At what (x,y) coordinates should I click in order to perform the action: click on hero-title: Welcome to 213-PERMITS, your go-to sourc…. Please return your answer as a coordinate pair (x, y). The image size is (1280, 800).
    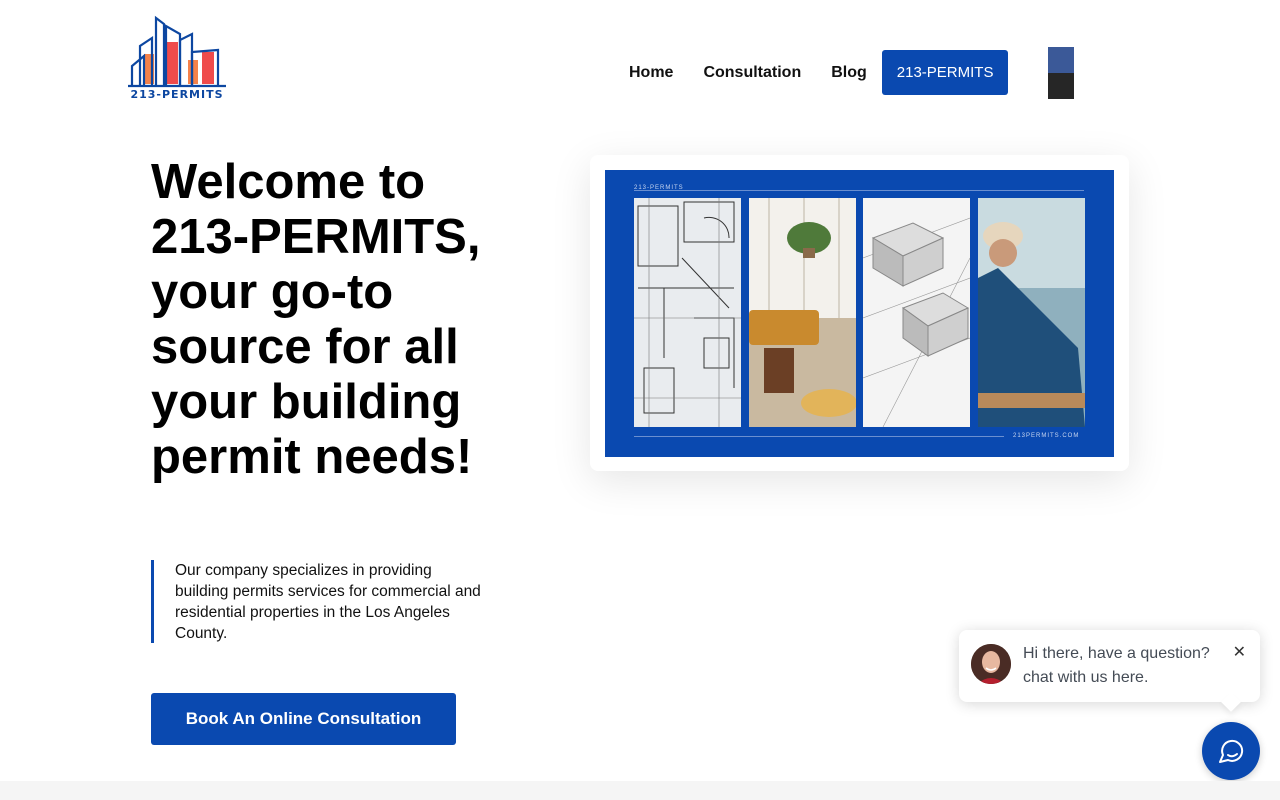
    Looking at the image, I should click on (316, 319).